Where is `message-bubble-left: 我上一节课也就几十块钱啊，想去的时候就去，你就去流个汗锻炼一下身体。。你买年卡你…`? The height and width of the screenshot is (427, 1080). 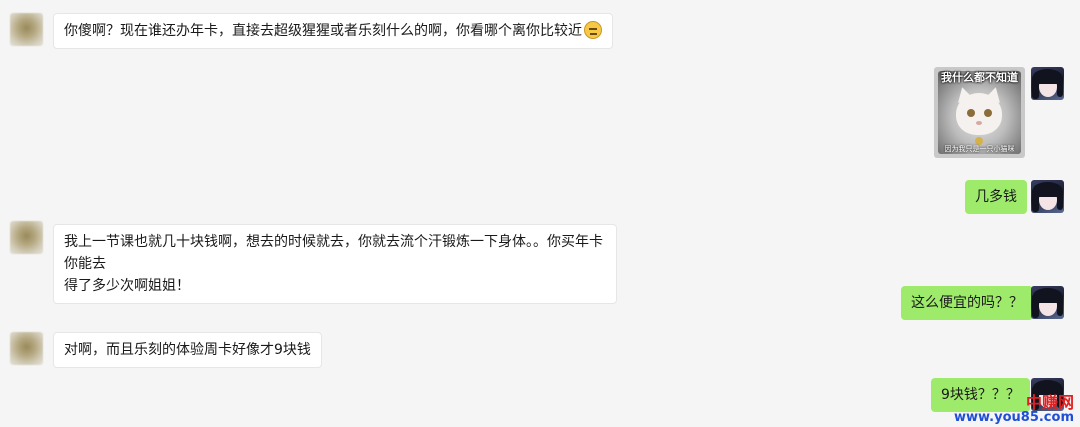
message-bubble-left: 我上一节课也就几十块钱啊，想去的时候就去，你就去流个汗锻炼一下身体。。你买年卡你… is located at coordinates (335, 264).